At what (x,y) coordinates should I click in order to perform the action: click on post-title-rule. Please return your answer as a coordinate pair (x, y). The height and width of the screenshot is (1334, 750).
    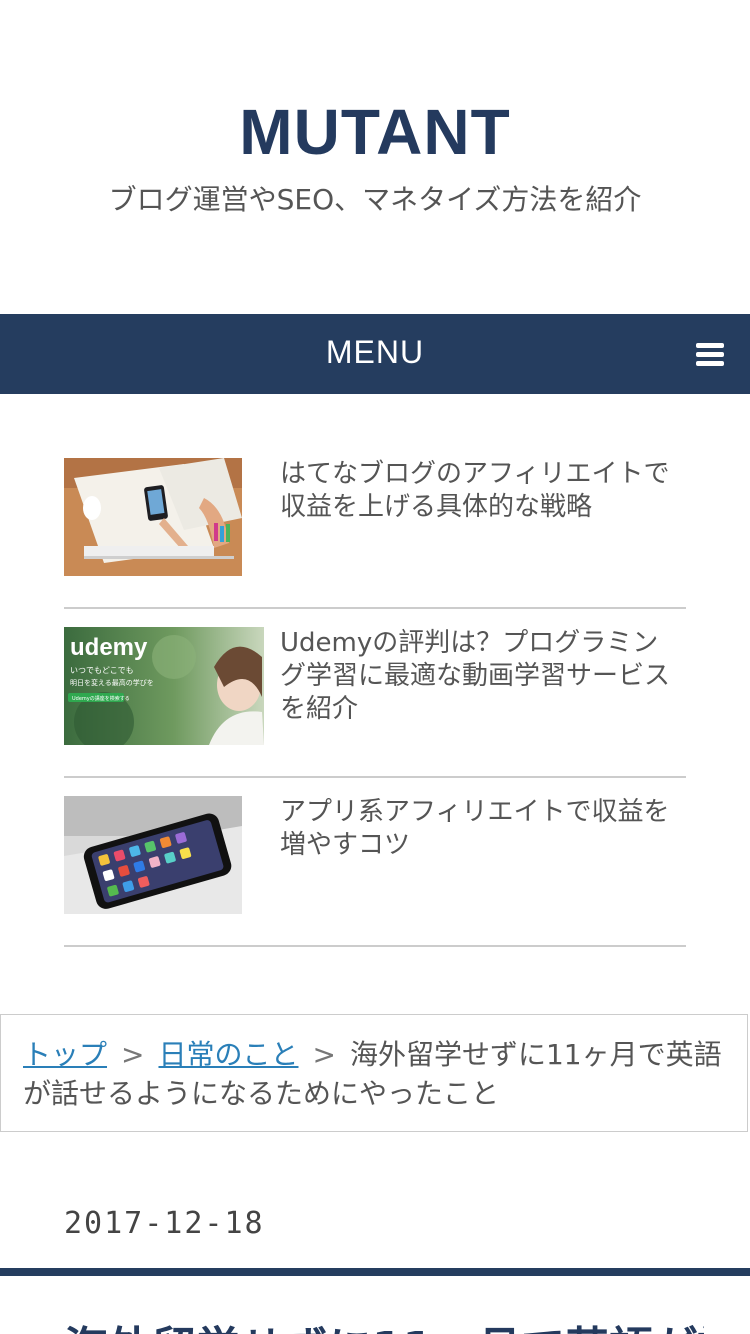
    Looking at the image, I should click on (375, 1272).